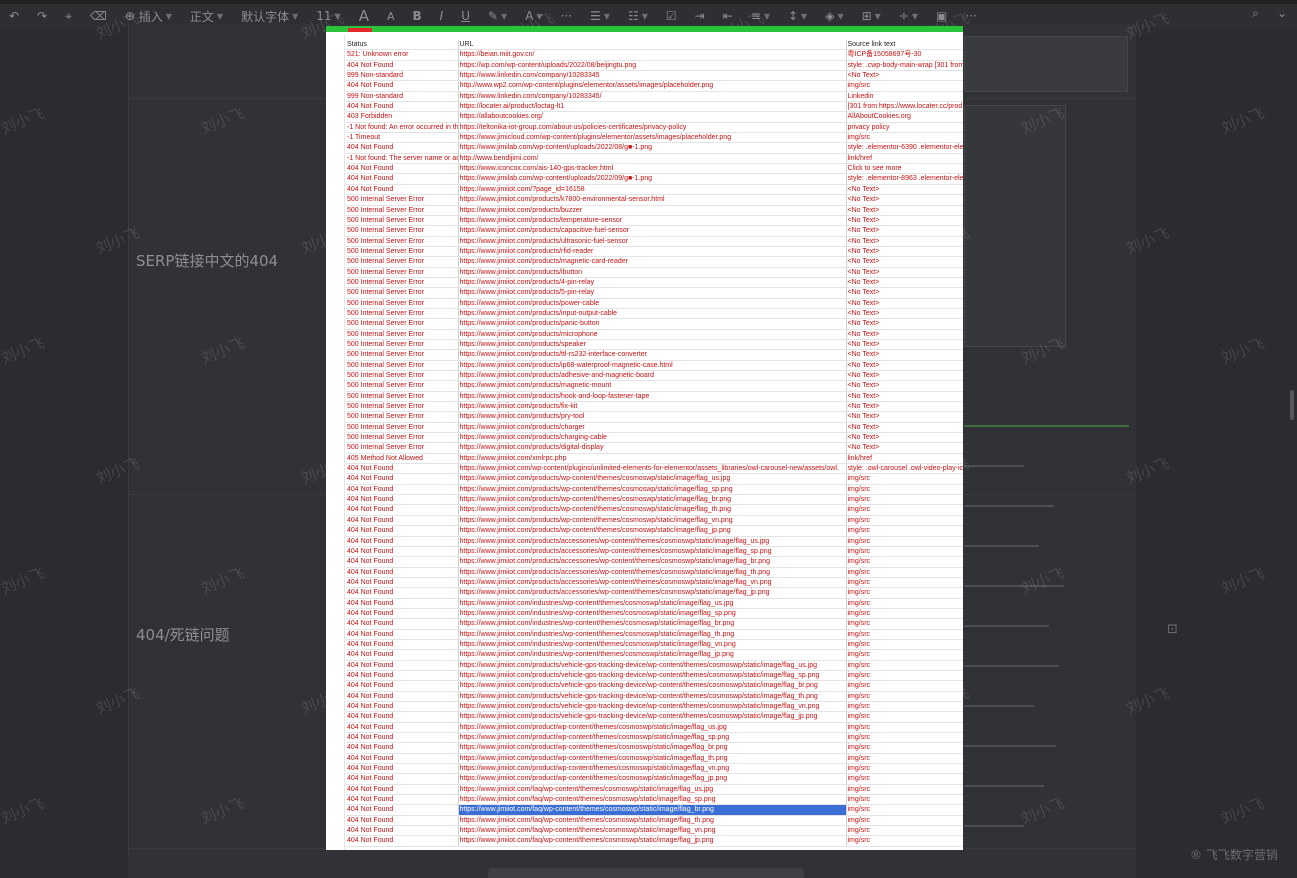 The height and width of the screenshot is (878, 1297). What do you see at coordinates (652, 55) in the screenshot?
I see `url-cell: https://beian.miit.gov.cn/` at bounding box center [652, 55].